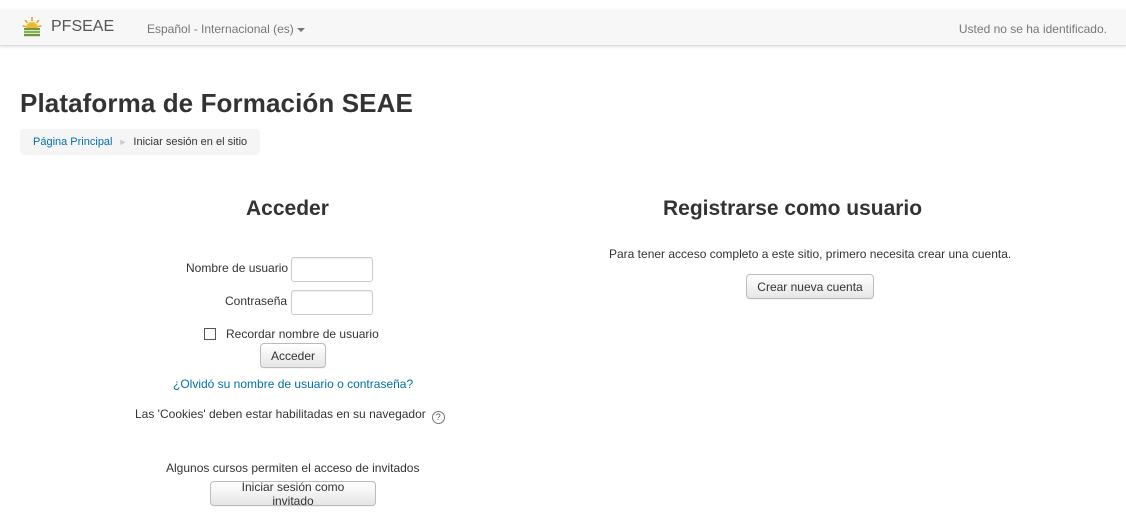 The width and height of the screenshot is (1126, 520). I want to click on guest-login-button: Iniciar sesión como invitado, so click(293, 494).